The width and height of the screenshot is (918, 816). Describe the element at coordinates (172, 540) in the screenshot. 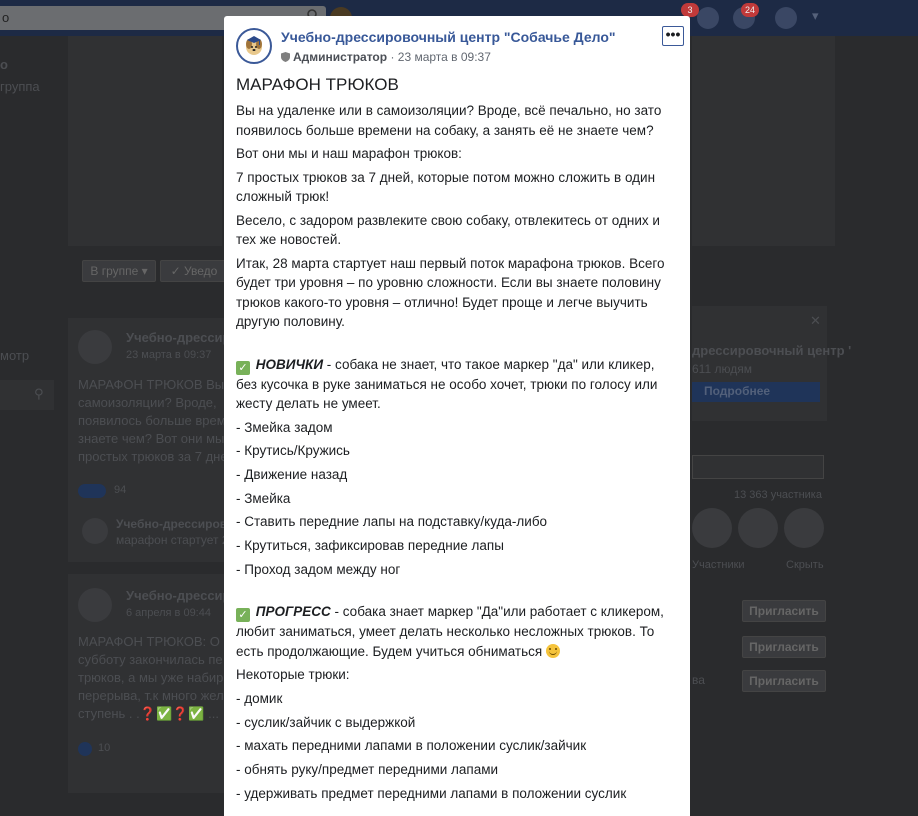

I see `comment-text: марафон стартует 2` at that location.